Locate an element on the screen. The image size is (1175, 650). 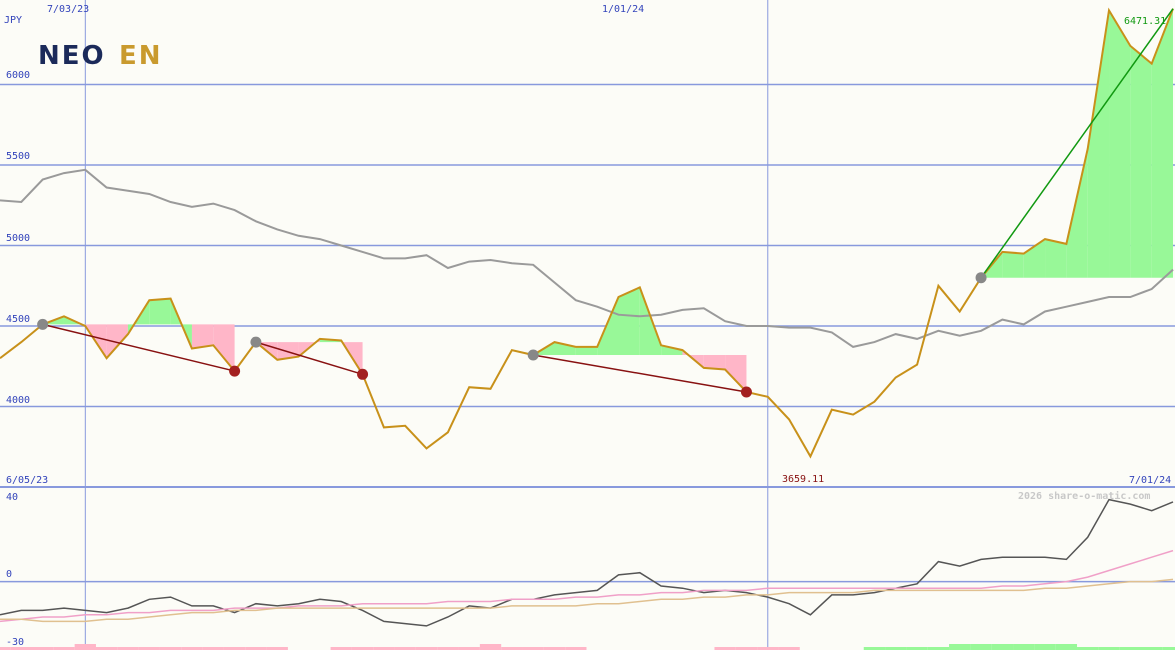
y-tick-label: 6000 is located at coordinates (18, 75).